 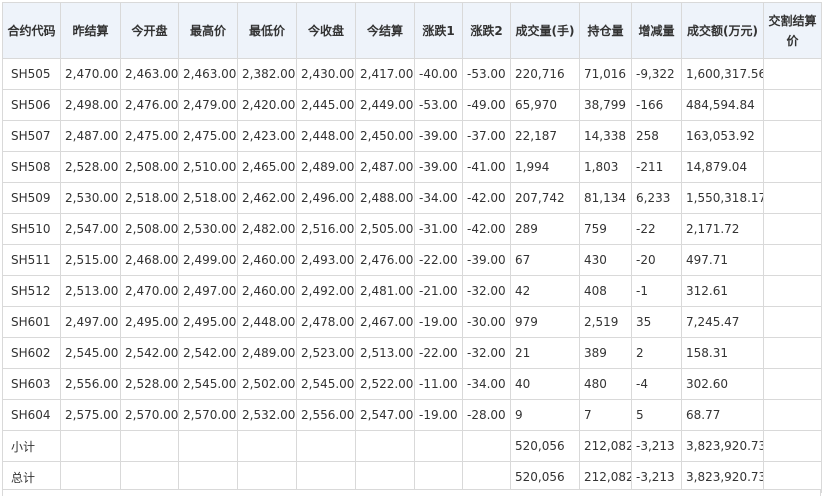 What do you see at coordinates (605, 74) in the screenshot?
I see `table-cell: 71,016` at bounding box center [605, 74].